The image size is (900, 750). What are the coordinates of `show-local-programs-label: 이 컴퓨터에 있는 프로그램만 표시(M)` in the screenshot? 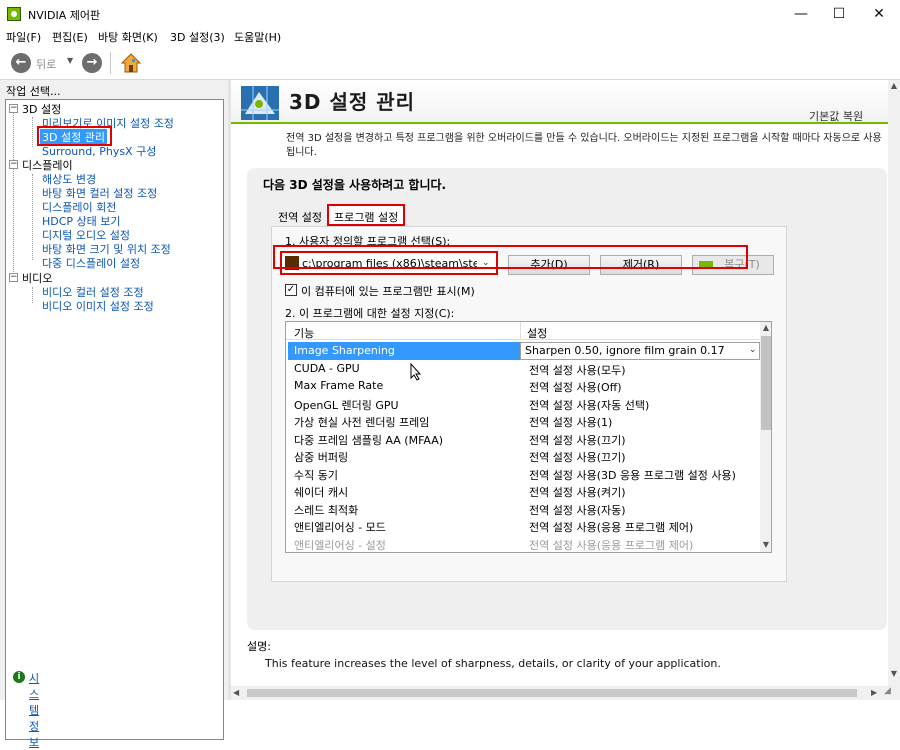 It's located at (388, 291).